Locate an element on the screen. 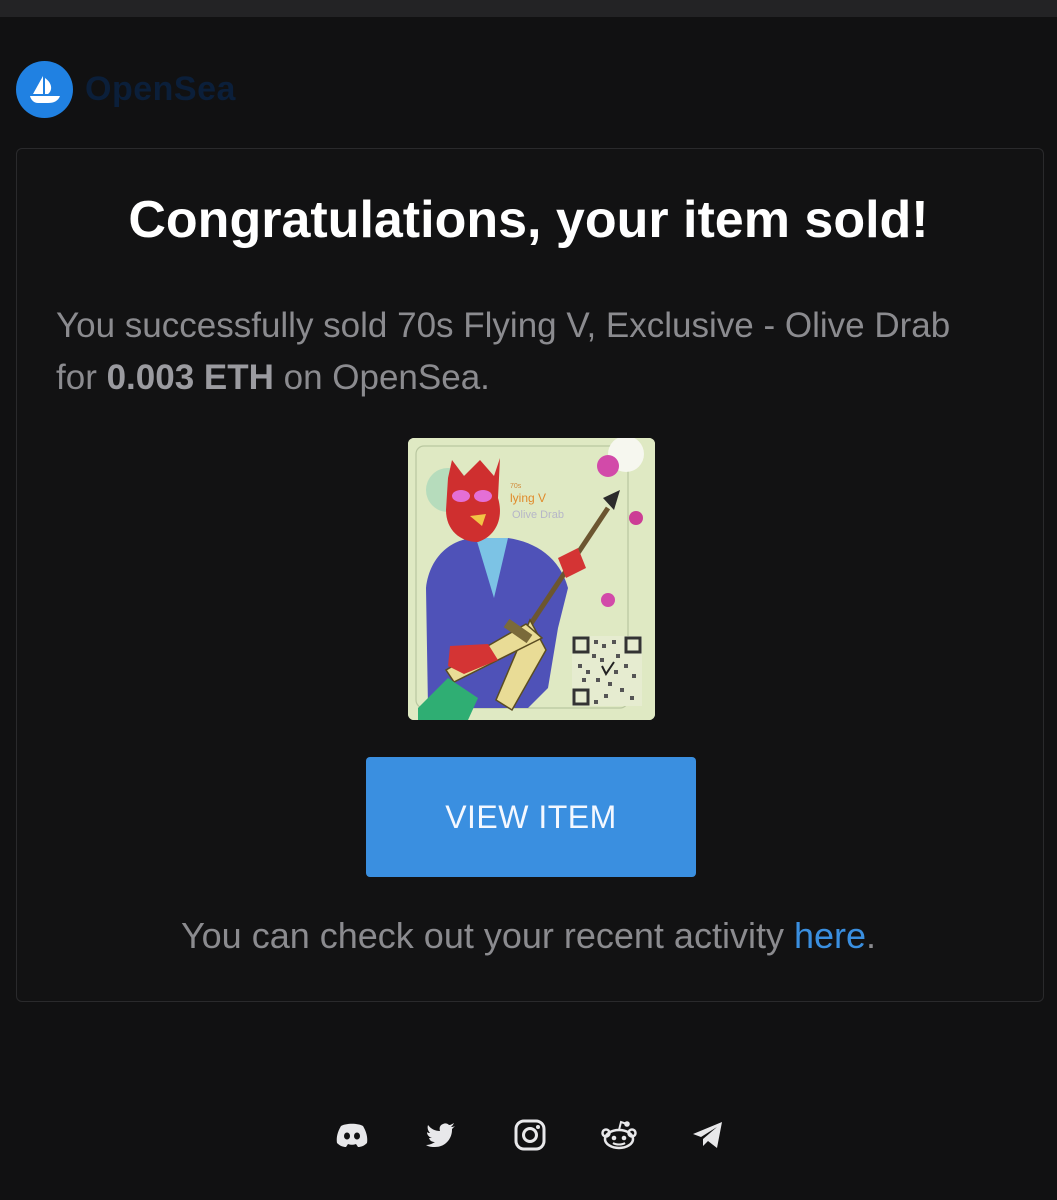  brand-header: OpenSea is located at coordinates (126, 89).